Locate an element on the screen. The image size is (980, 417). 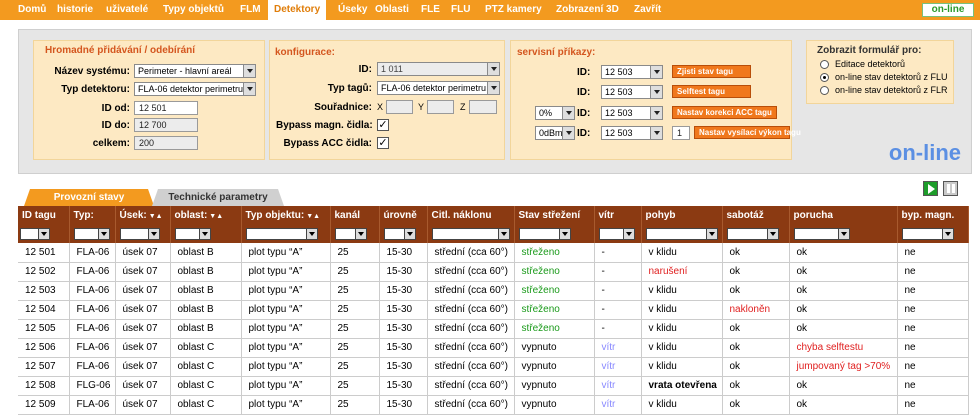
selftest-button: Selftest tagu is located at coordinates (711, 91).